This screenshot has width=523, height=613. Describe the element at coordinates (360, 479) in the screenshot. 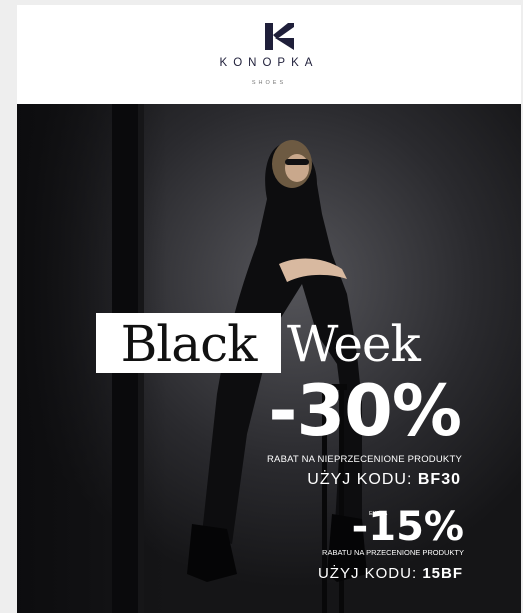

I see `promo-code-1-label: UŻYJ KODU:` at that location.